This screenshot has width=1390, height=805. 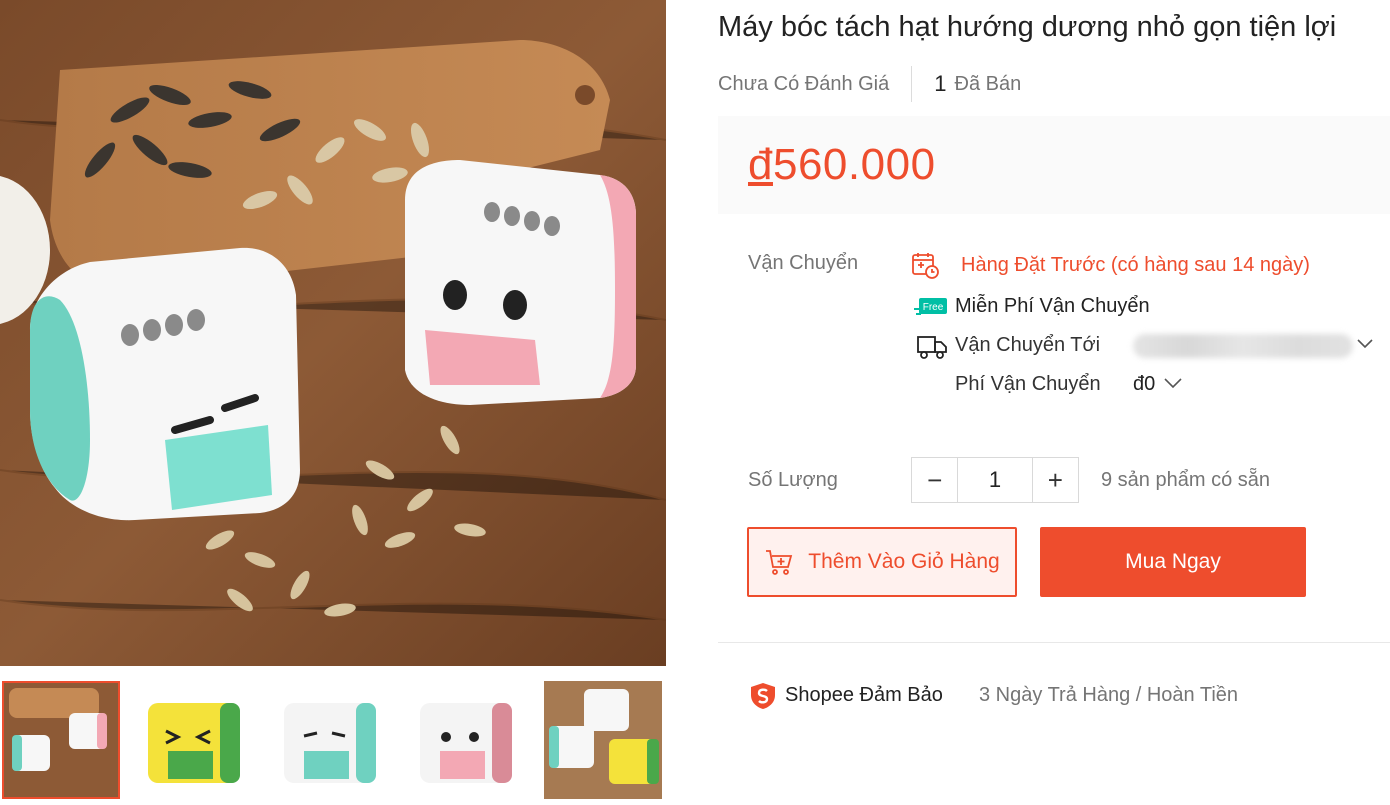 I want to click on quantity-stepper: − 1 +, so click(x=995, y=480).